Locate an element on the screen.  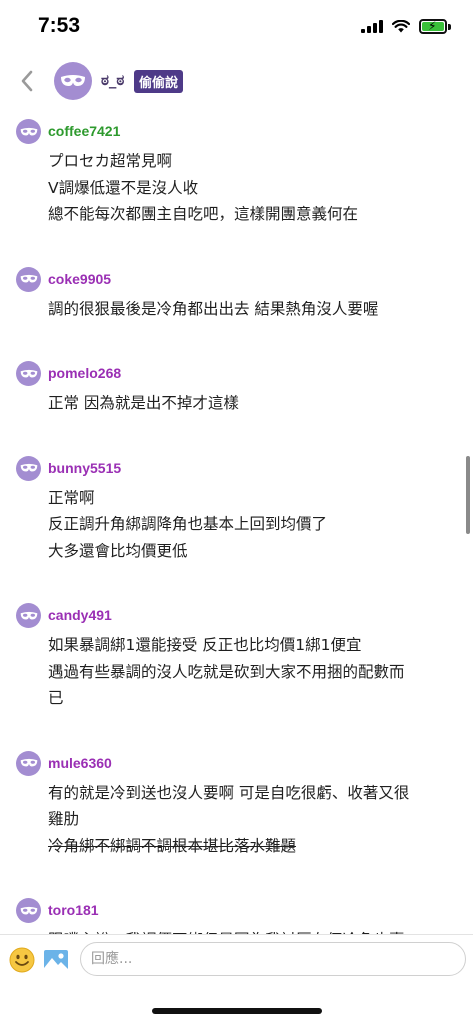
comment-text-line: 大多還會比均價更低 is located at coordinates (118, 550).